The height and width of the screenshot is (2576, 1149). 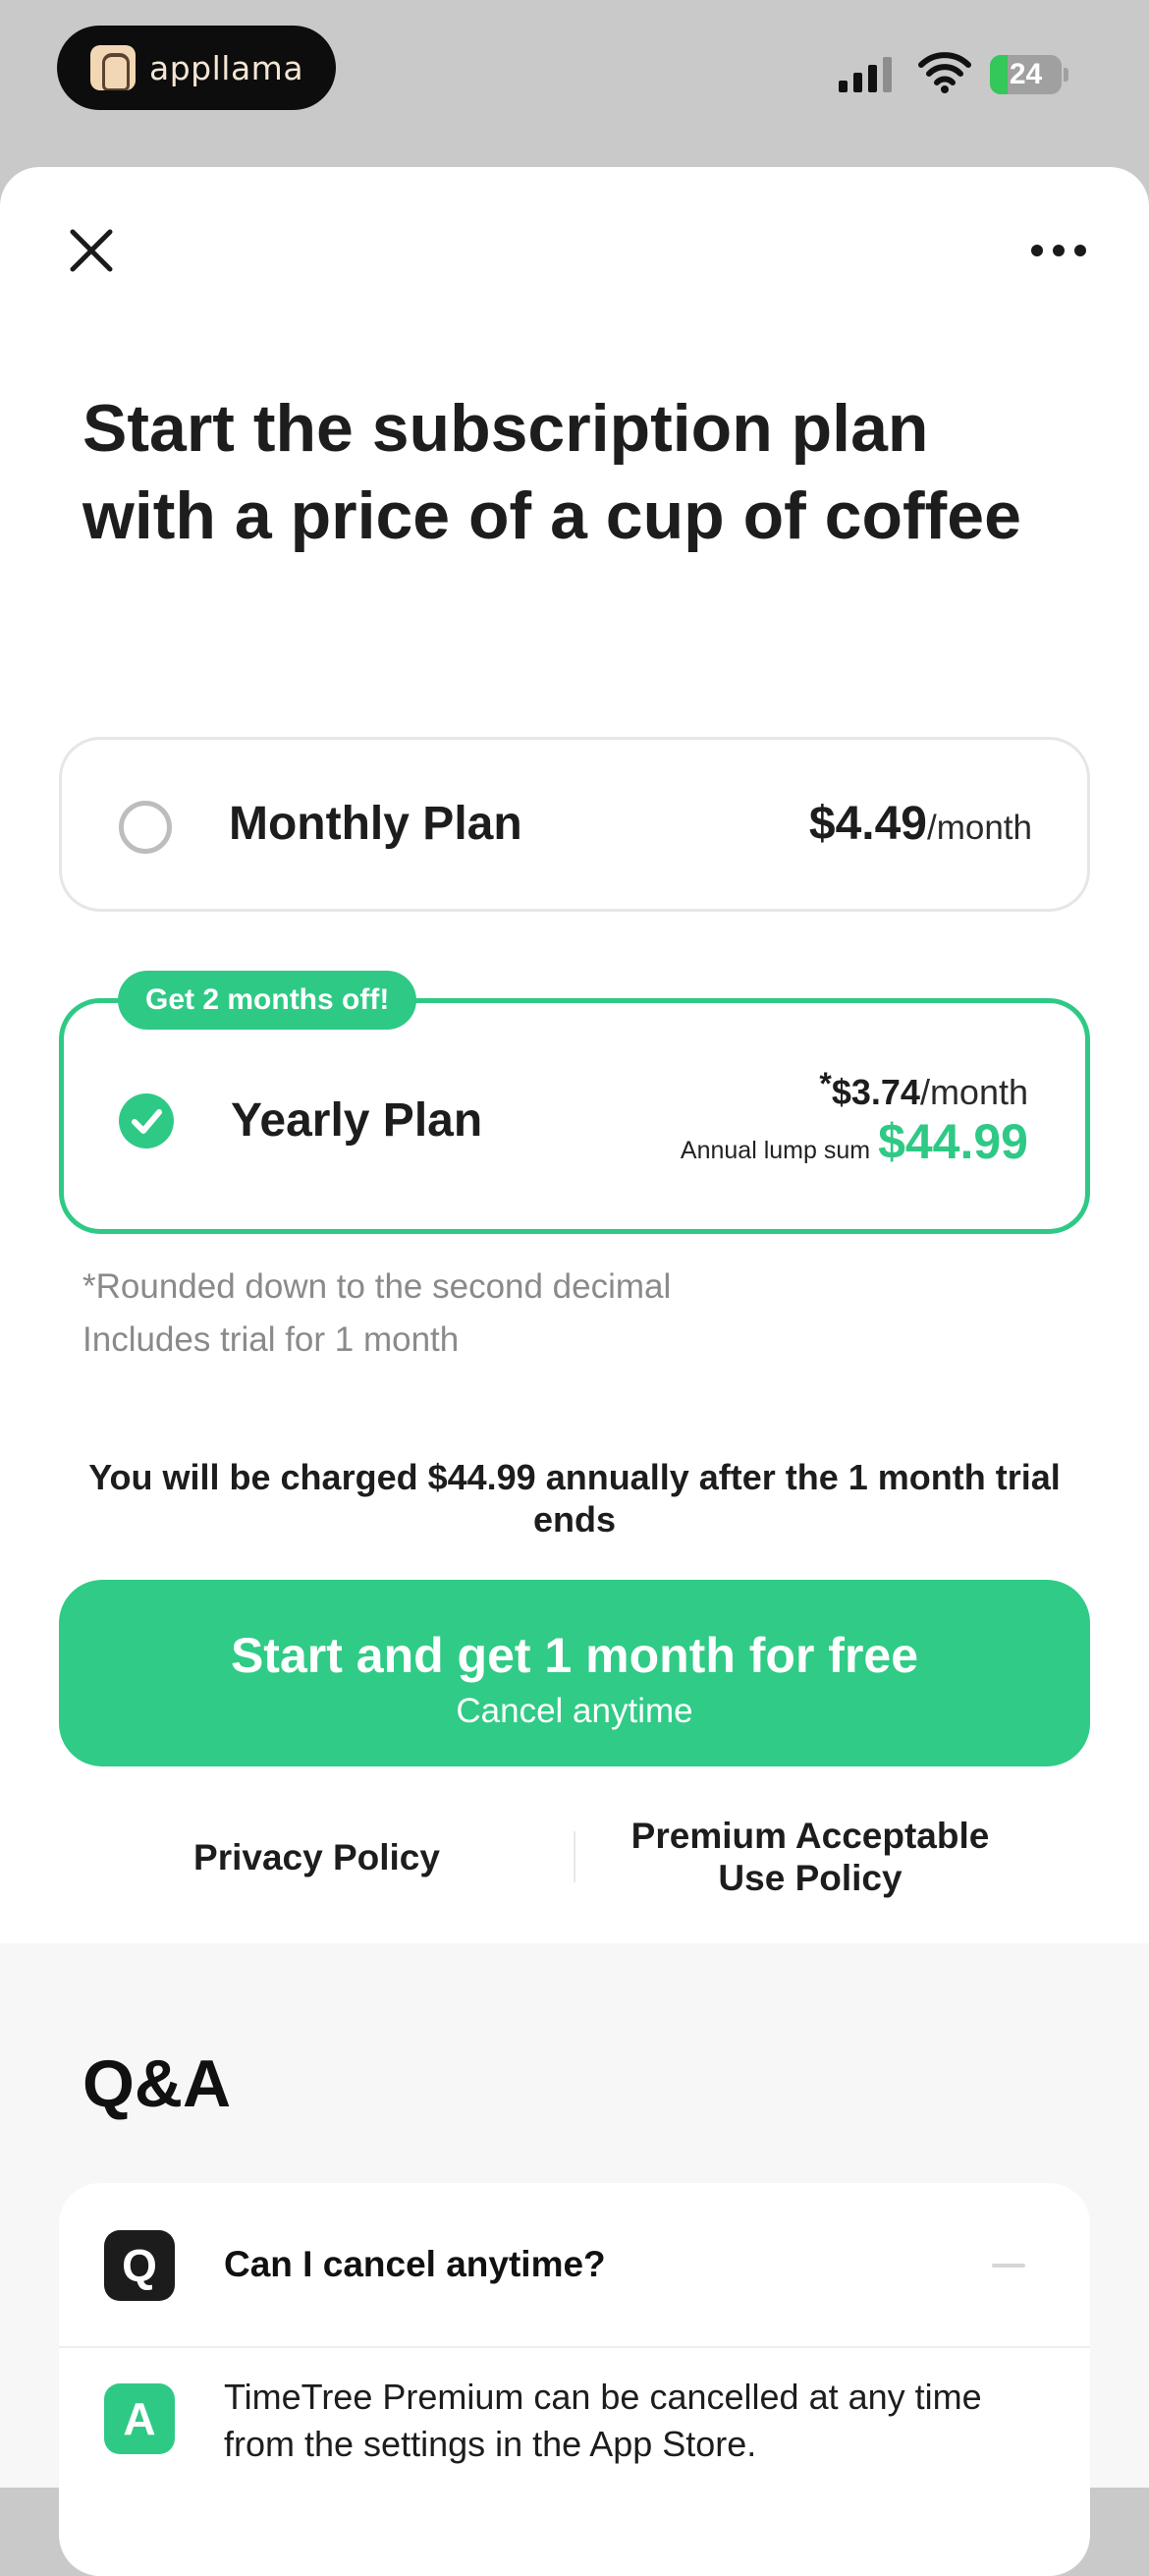 I want to click on acceptable-use-policy-link: Premium Acceptable Use Policy, so click(x=810, y=1857).